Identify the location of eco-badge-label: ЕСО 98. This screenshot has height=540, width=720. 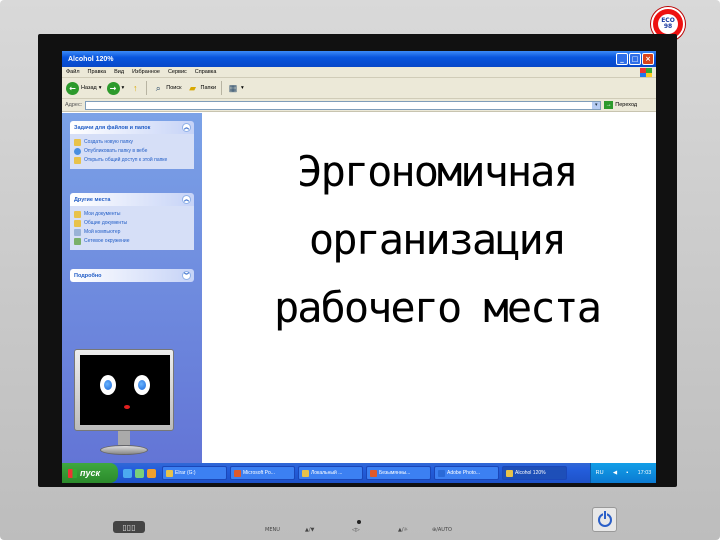
(668, 24).